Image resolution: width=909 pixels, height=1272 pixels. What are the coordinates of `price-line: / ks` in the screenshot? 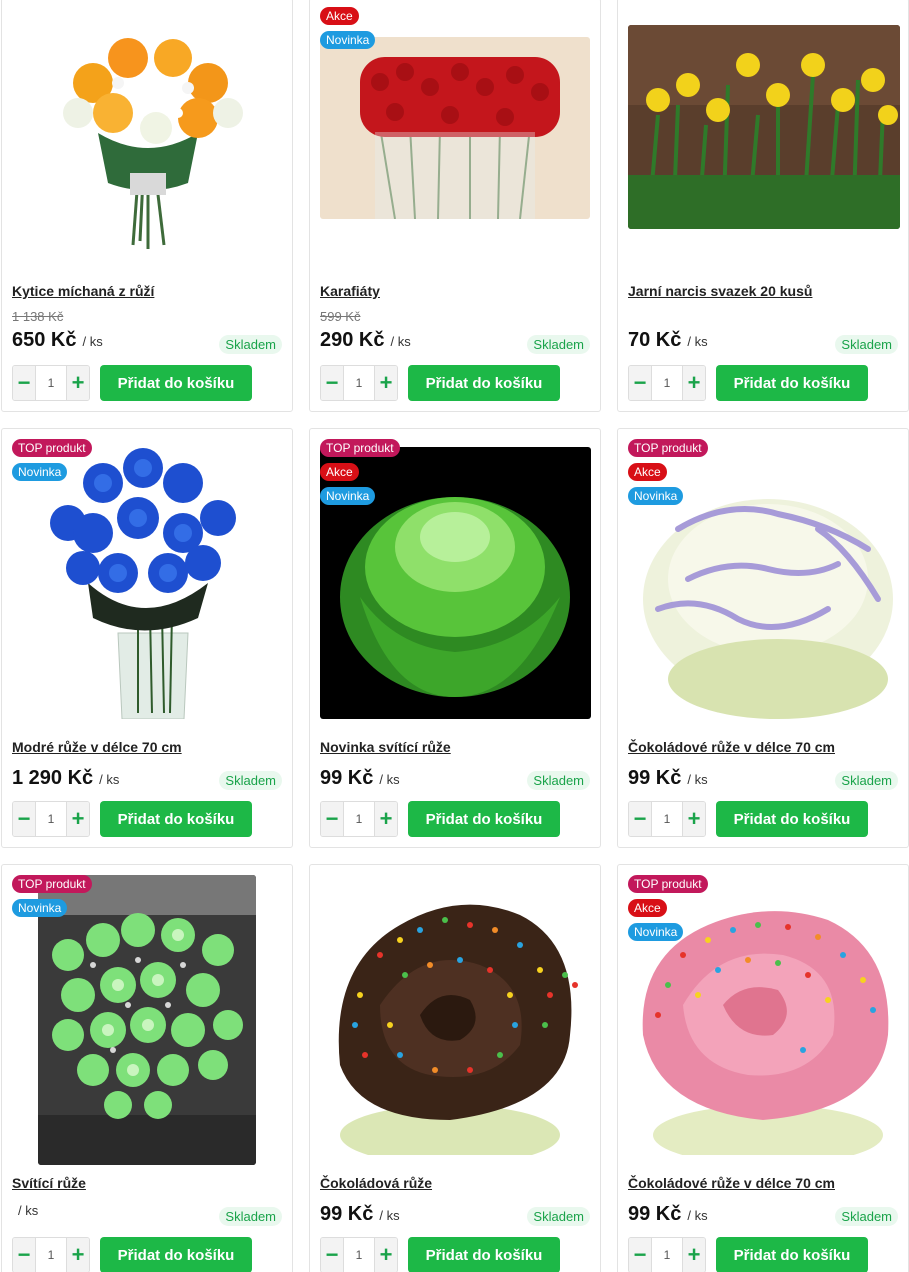 It's located at (25, 1210).